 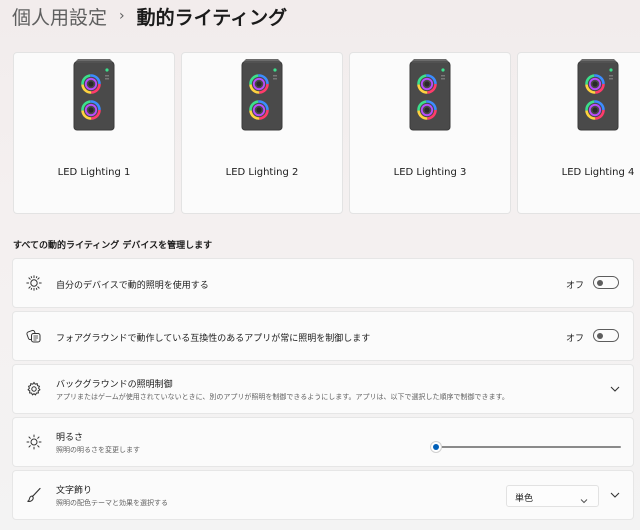 I want to click on setting-title: バックグラウンドの照明制御, so click(x=114, y=385).